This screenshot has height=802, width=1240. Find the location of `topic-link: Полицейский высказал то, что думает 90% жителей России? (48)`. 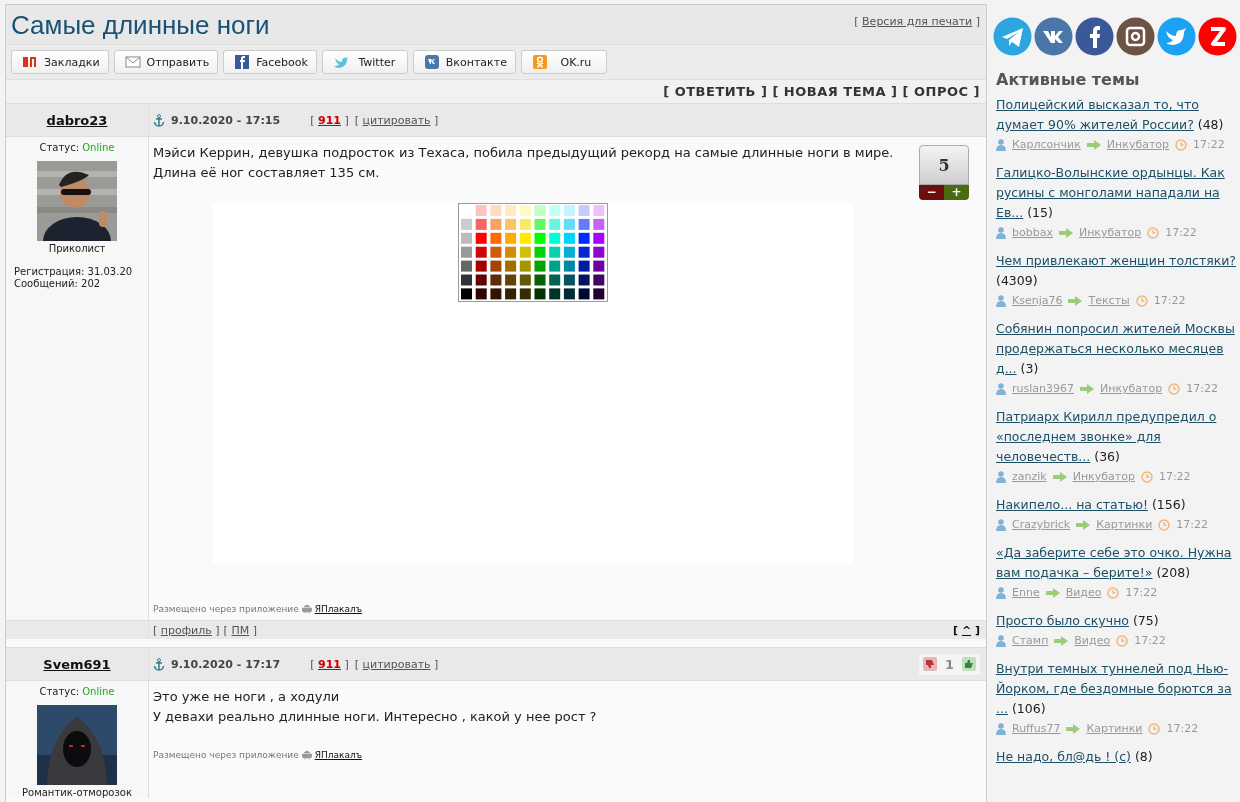

topic-link: Полицейский высказал то, что думает 90% жителей России? (48) is located at coordinates (1116, 115).